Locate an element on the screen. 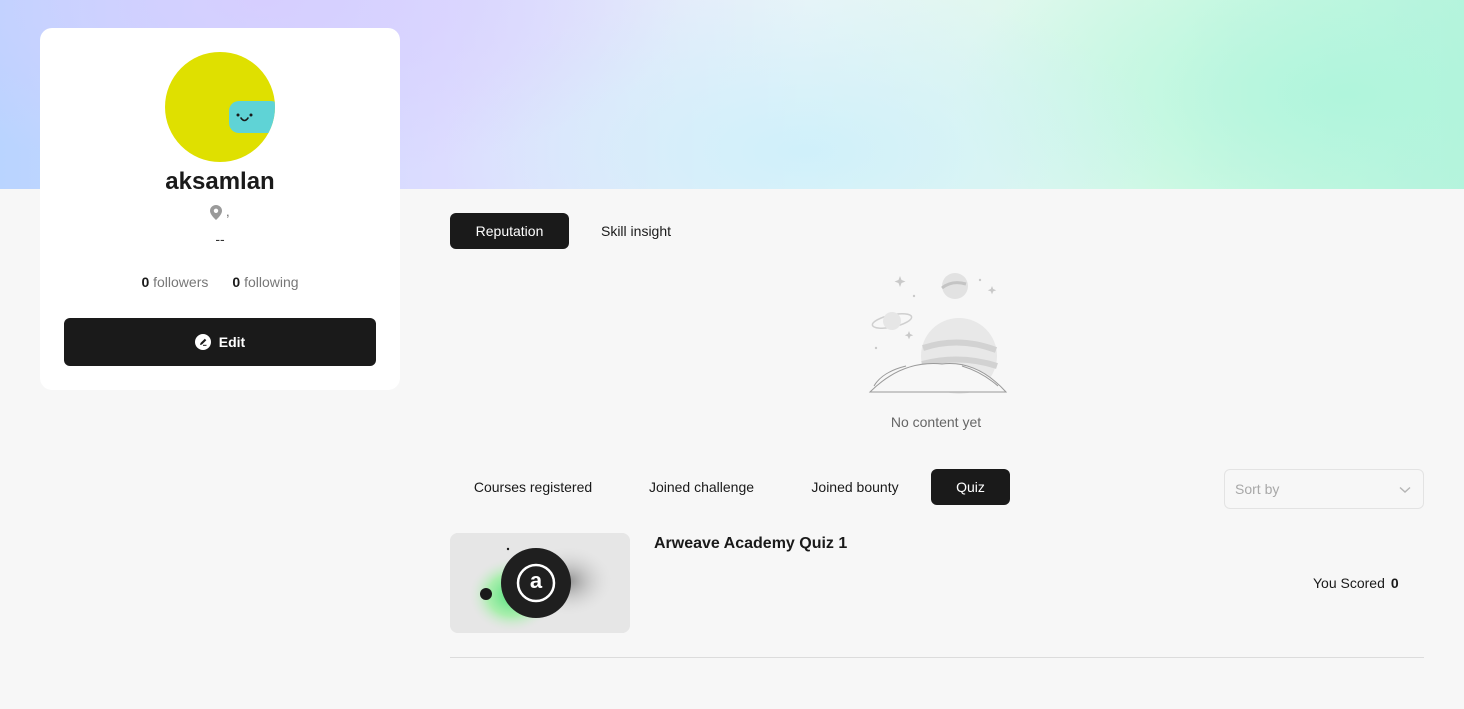 The height and width of the screenshot is (709, 1464). list-divider is located at coordinates (937, 657).